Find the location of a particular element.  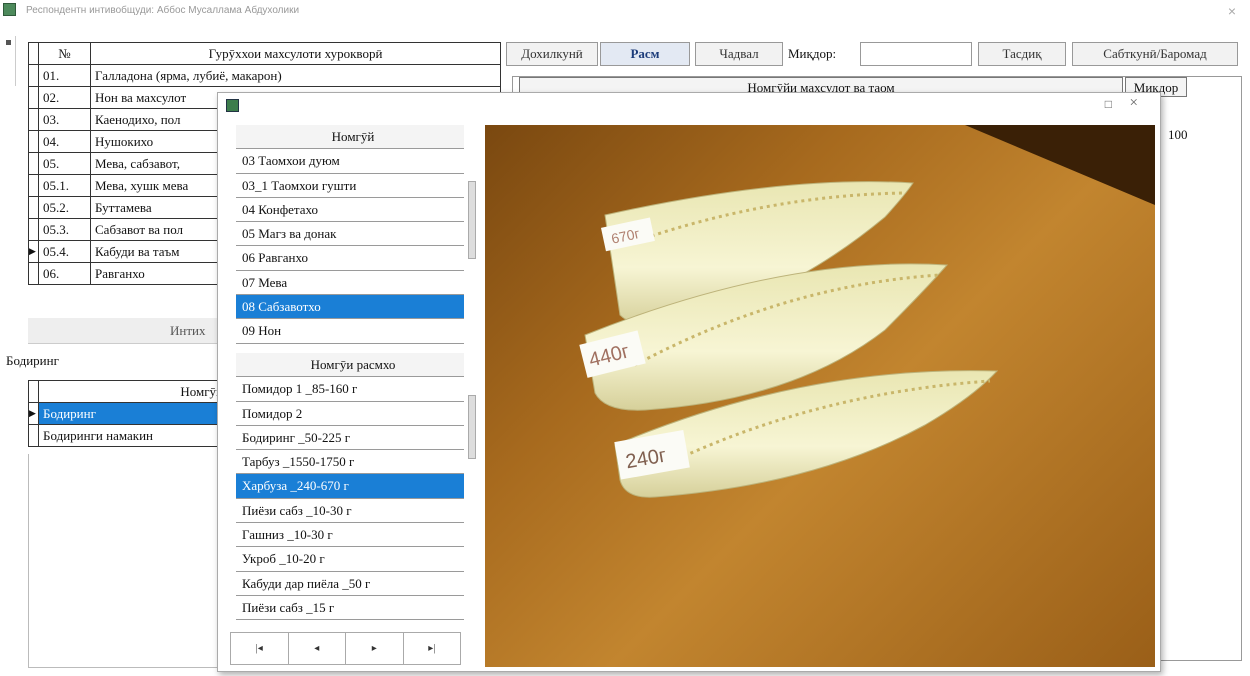

group-number-cell: 05.1. is located at coordinates (64, 185).